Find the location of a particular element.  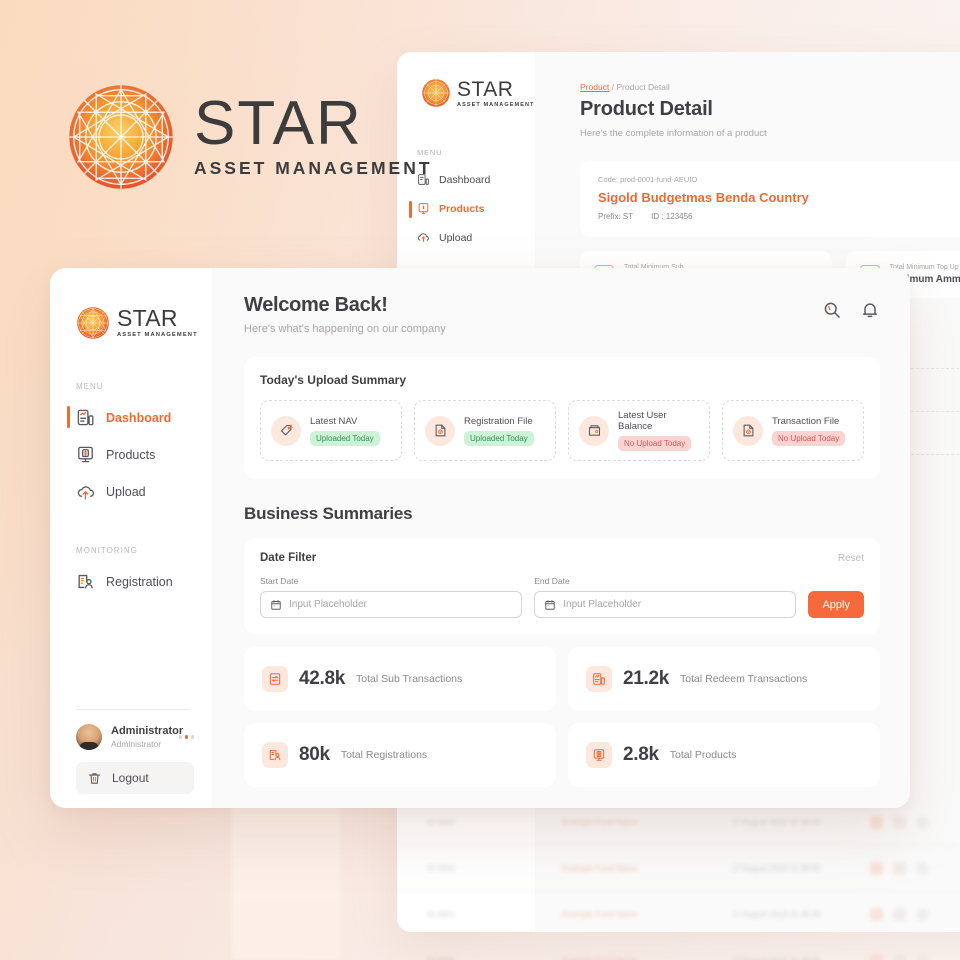

sidebar-item-registration: Registration is located at coordinates (144, 581).